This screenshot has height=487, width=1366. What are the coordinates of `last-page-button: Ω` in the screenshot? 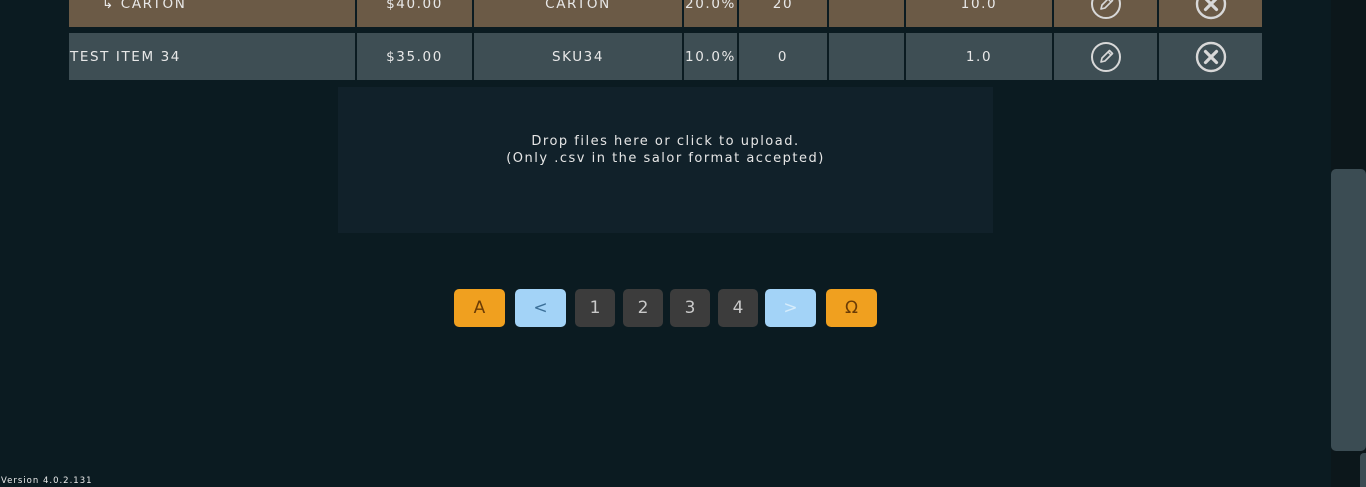 It's located at (851, 308).